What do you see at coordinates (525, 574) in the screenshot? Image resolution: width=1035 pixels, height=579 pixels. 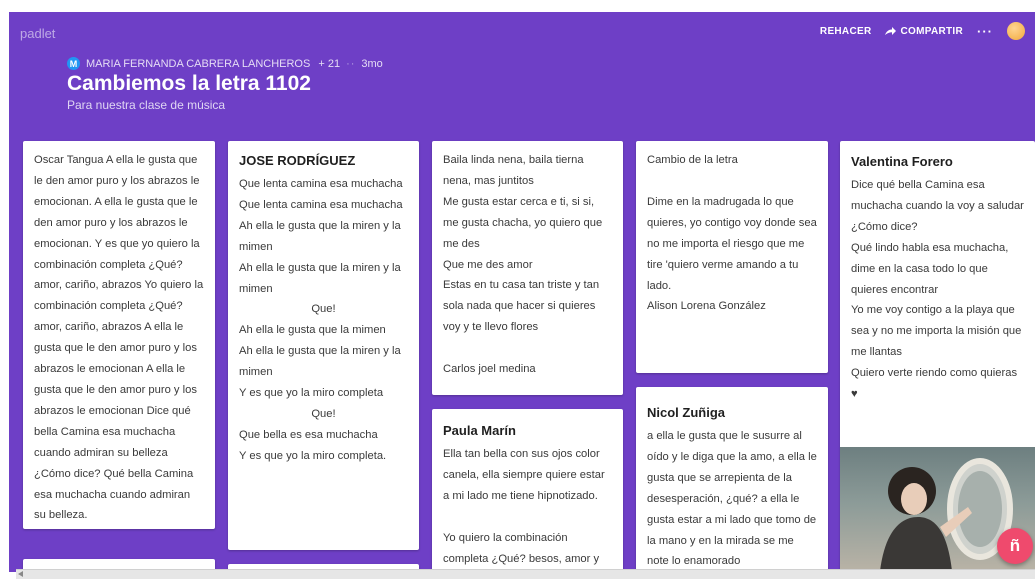 I see `horizontal-scrollbar` at bounding box center [525, 574].